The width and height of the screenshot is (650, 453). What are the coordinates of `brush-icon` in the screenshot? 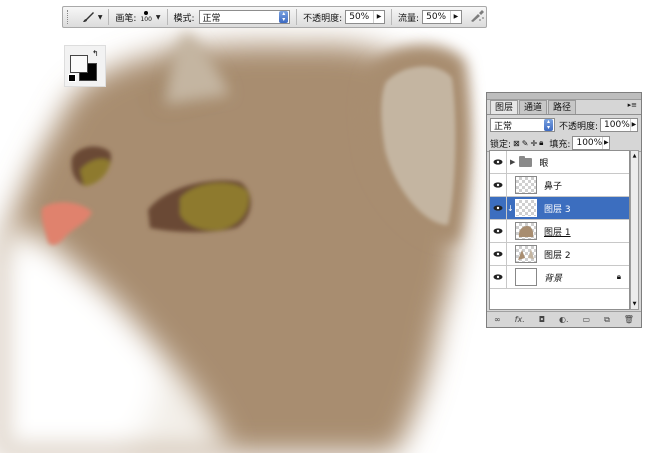 It's located at (88, 17).